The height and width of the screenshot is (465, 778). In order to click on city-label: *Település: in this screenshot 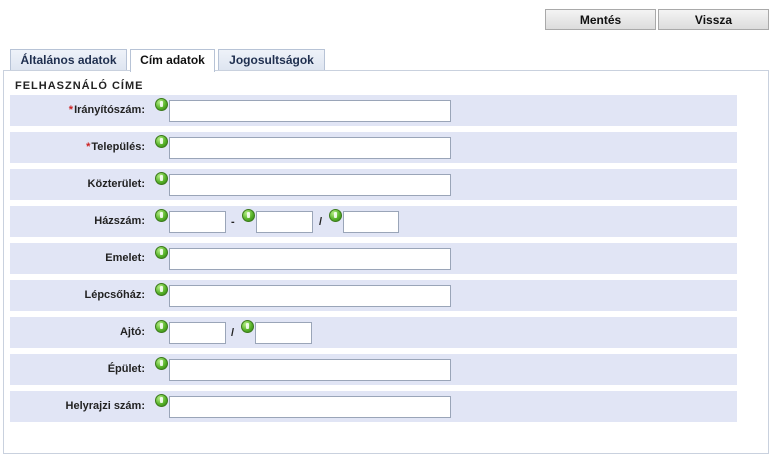, I will do `click(115, 147)`.